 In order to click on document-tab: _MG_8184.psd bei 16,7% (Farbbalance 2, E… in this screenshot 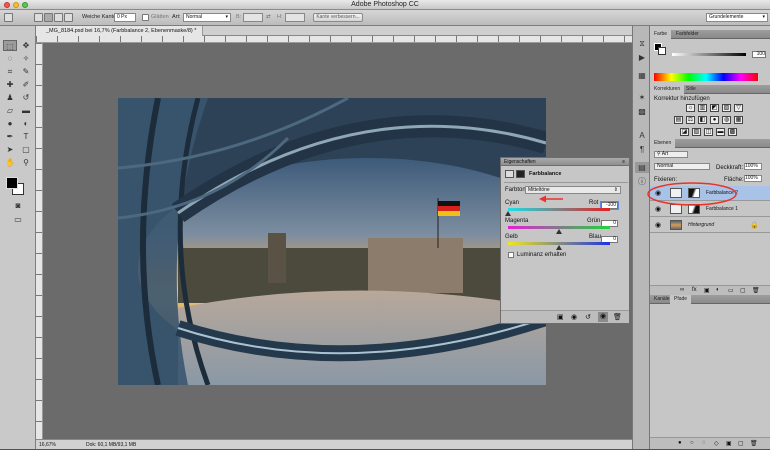, I will do `click(120, 31)`.